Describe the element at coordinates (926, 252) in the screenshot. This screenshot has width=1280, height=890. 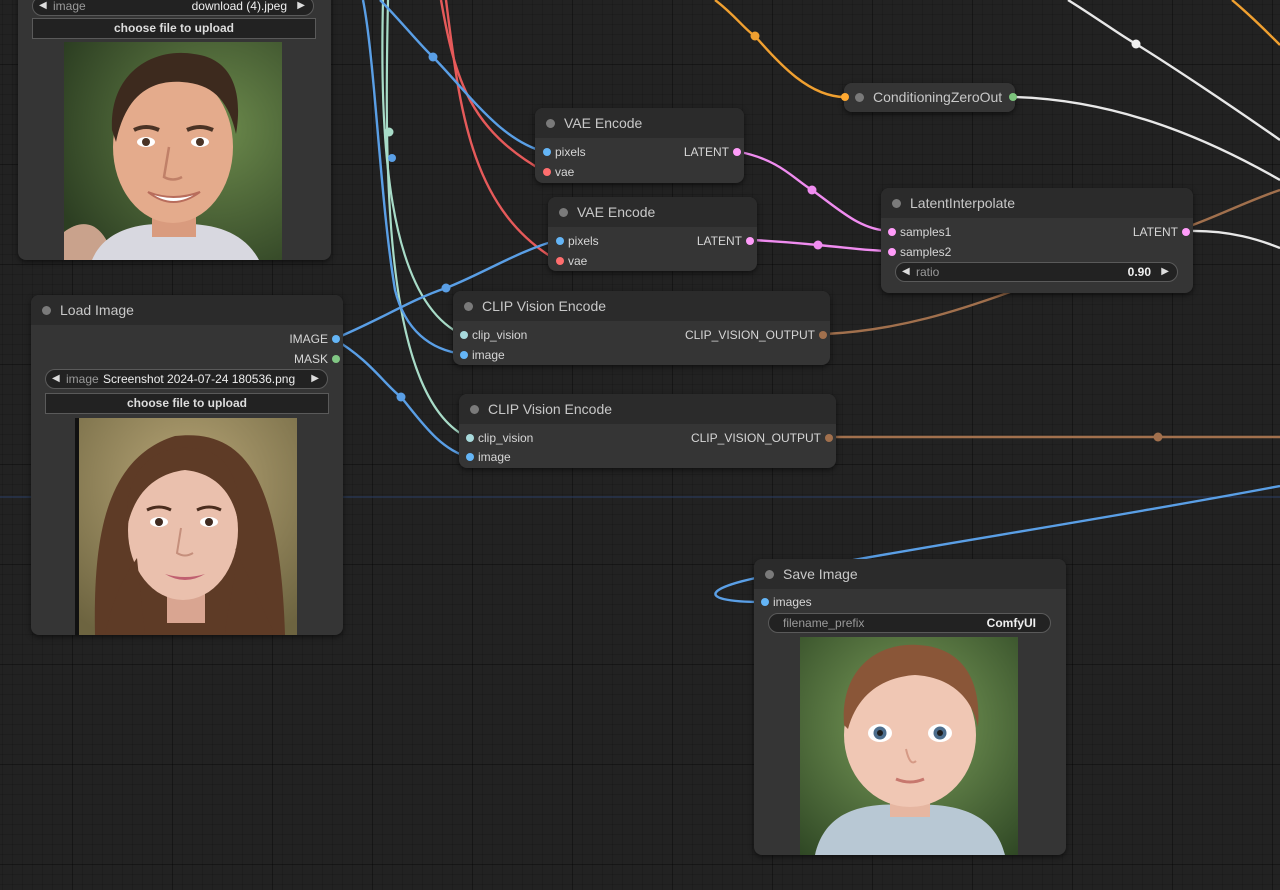
I see `slot-label: samples2` at that location.